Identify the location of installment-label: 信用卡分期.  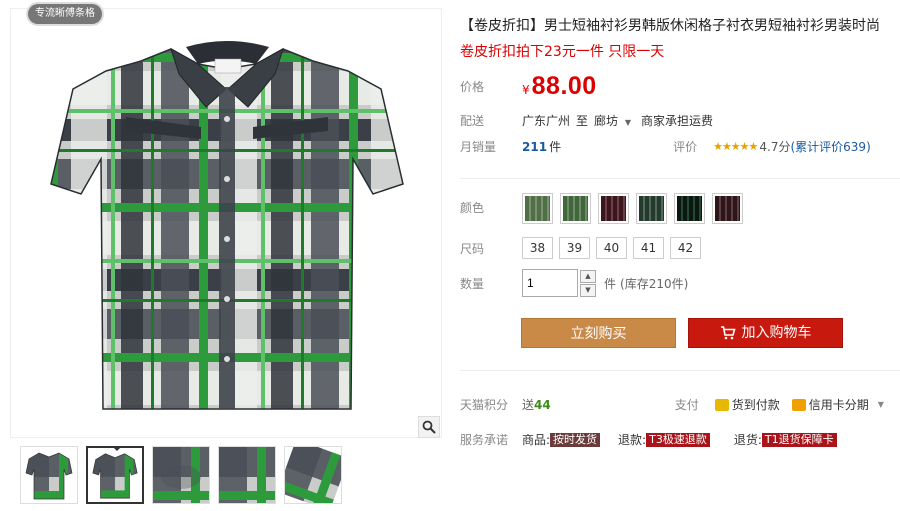
(838, 405).